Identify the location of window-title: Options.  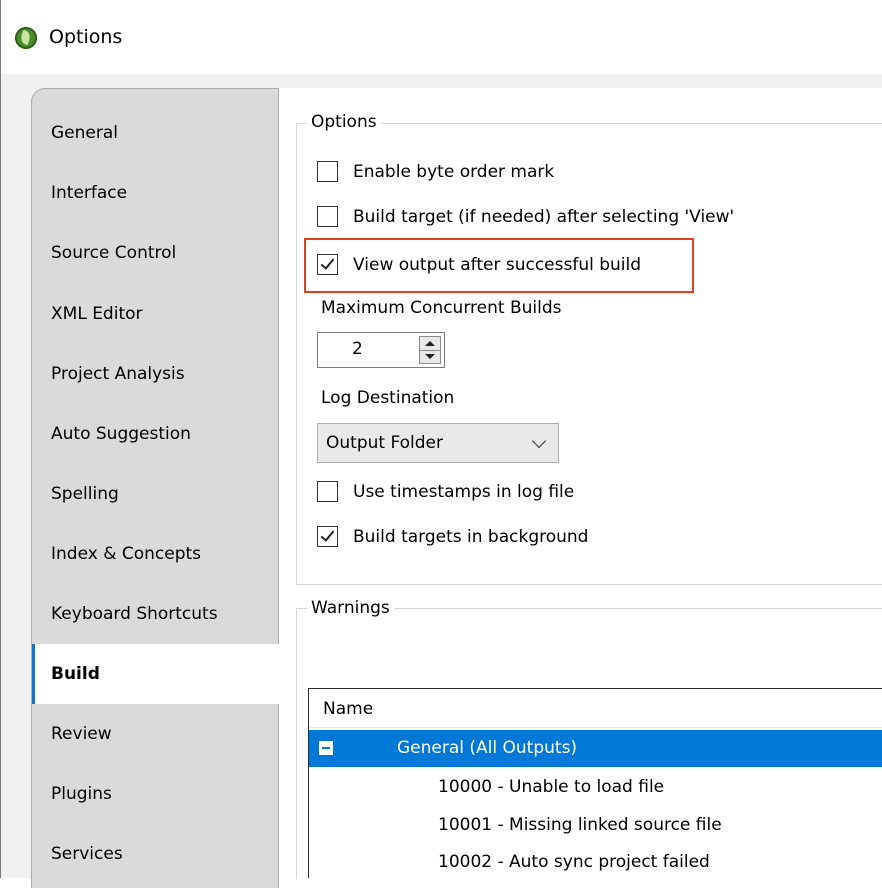
(86, 37).